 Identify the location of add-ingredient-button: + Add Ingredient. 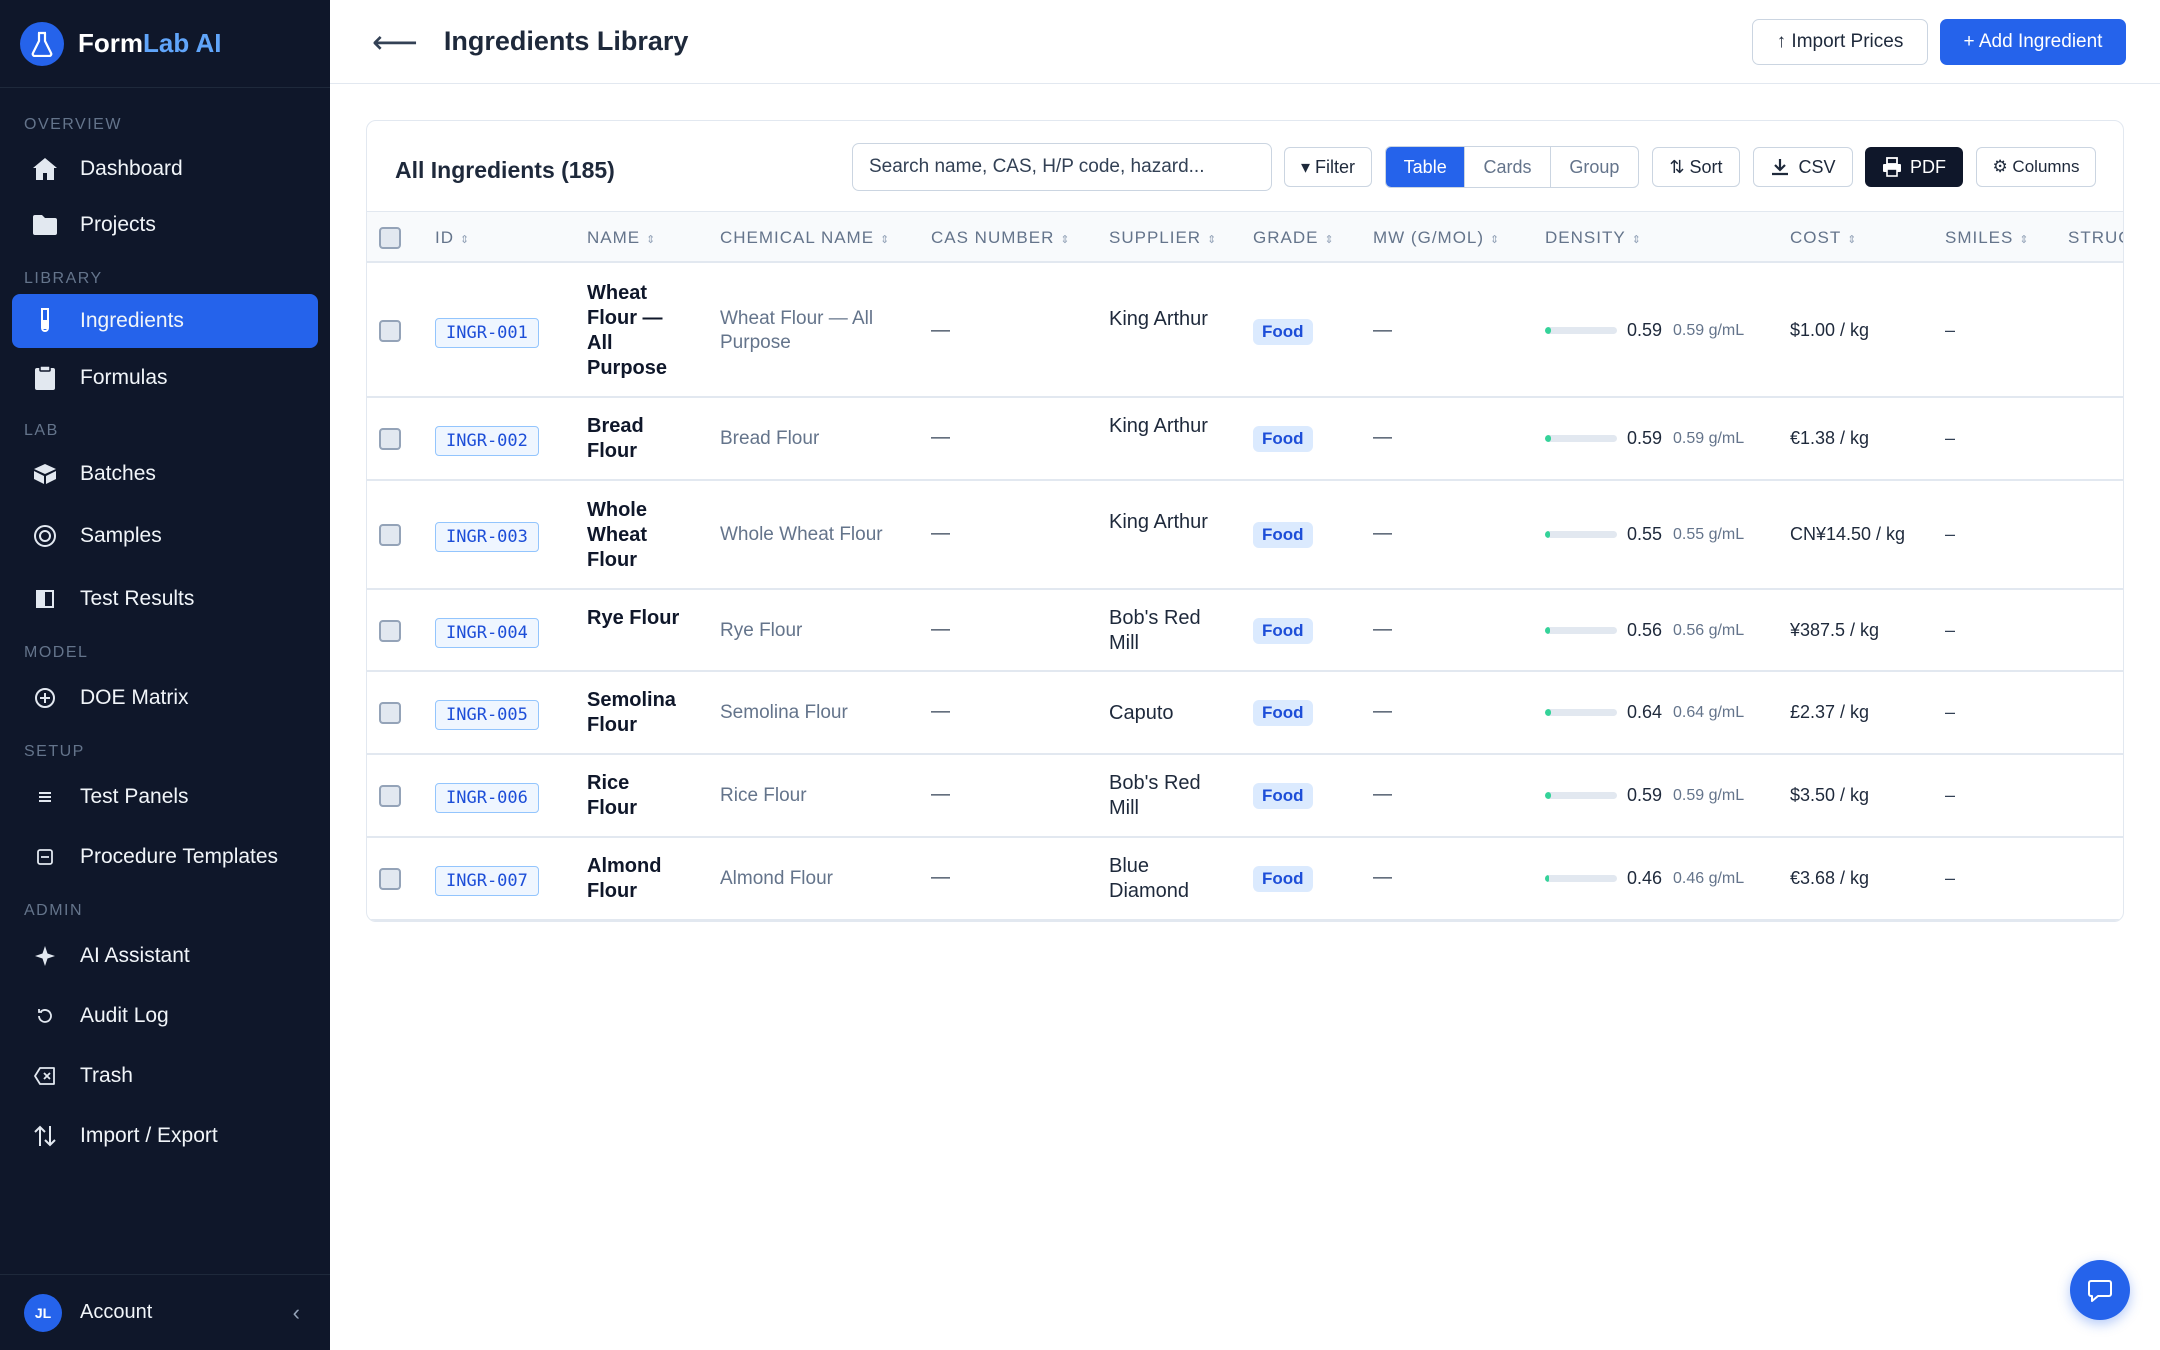
(2033, 42).